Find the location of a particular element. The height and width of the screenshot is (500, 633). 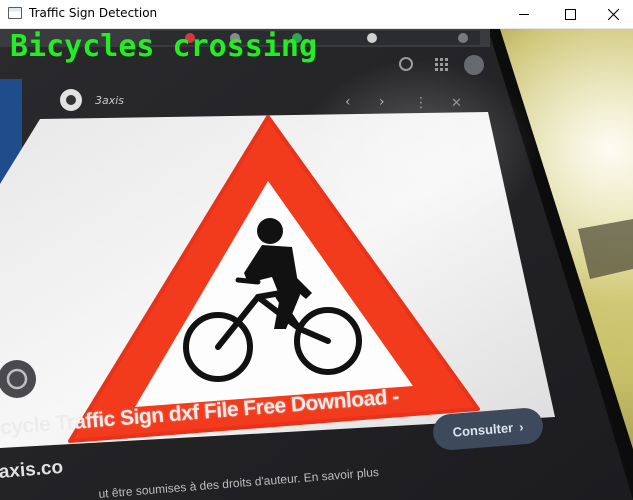

window-title-bar: Traffic Sign Detection is located at coordinates (316, 14).